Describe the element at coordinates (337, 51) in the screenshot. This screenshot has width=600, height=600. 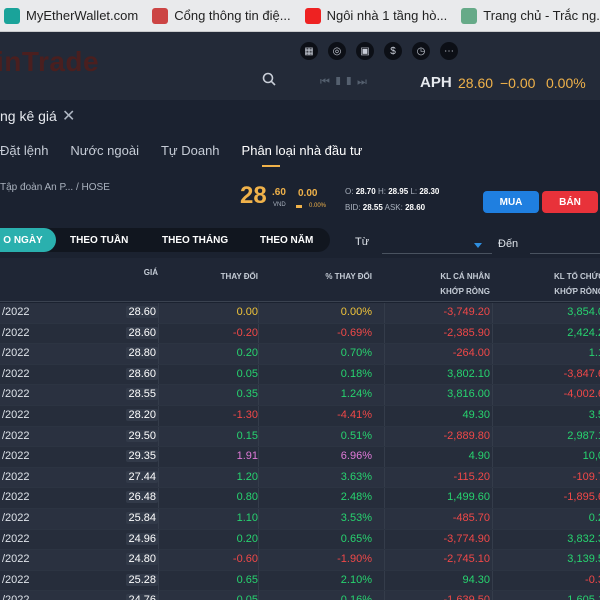
I see `search-stock-icon: ◎` at that location.